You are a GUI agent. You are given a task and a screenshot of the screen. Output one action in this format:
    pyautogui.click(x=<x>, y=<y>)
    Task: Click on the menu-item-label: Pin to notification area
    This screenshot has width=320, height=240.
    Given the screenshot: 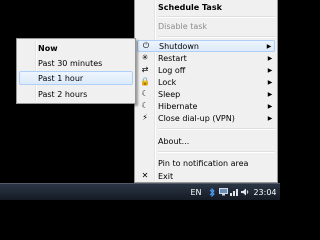 What is the action you would take?
    pyautogui.click(x=203, y=163)
    